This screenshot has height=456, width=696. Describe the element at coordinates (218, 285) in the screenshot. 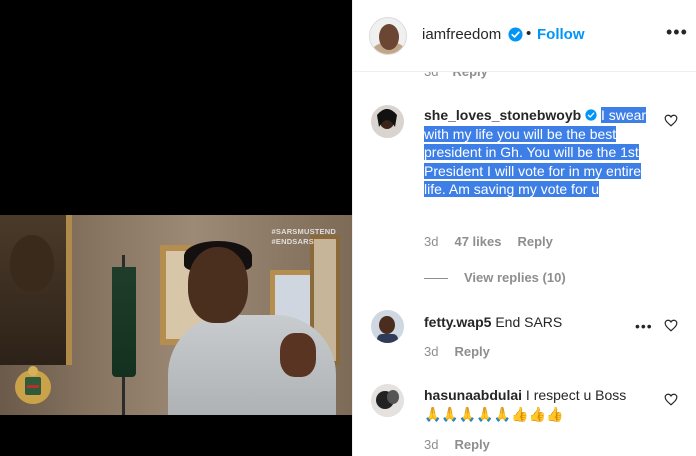

I see `speaker-head` at that location.